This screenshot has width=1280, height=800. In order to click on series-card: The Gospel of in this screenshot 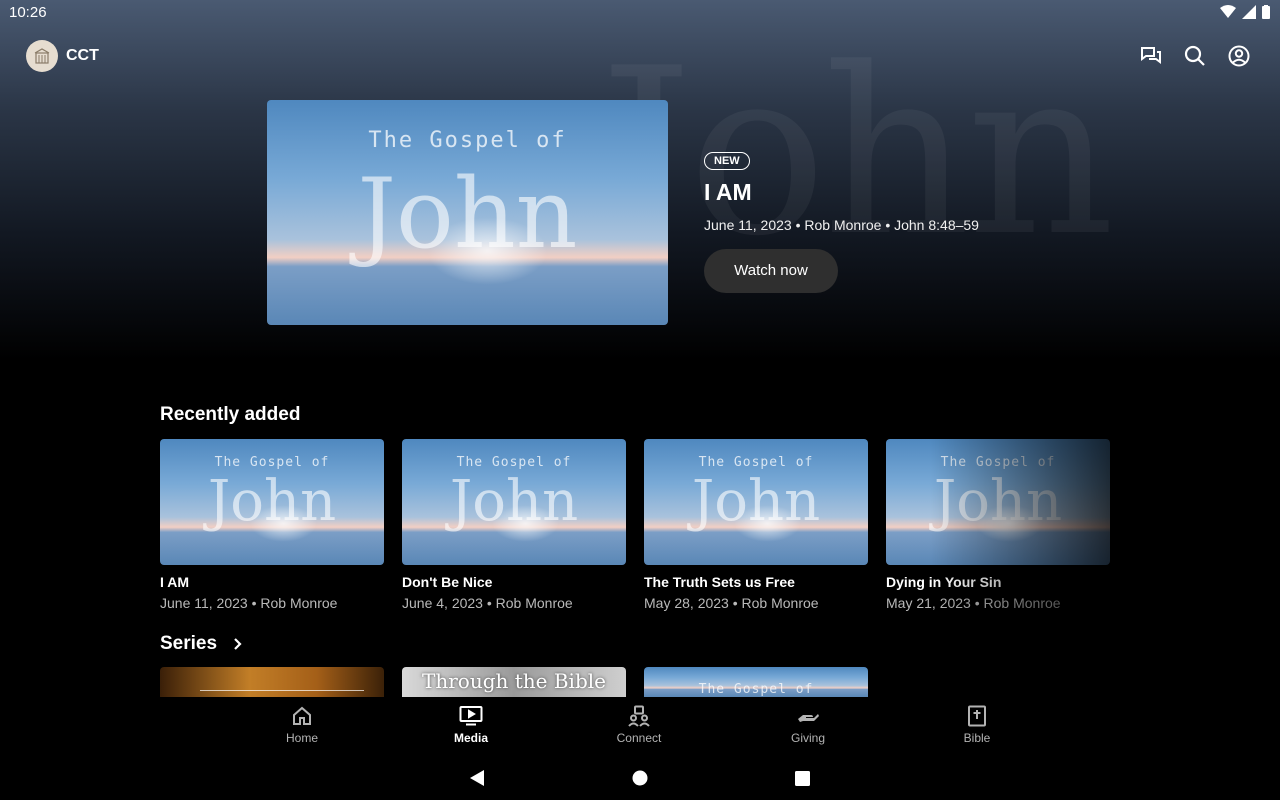, I will do `click(756, 682)`.